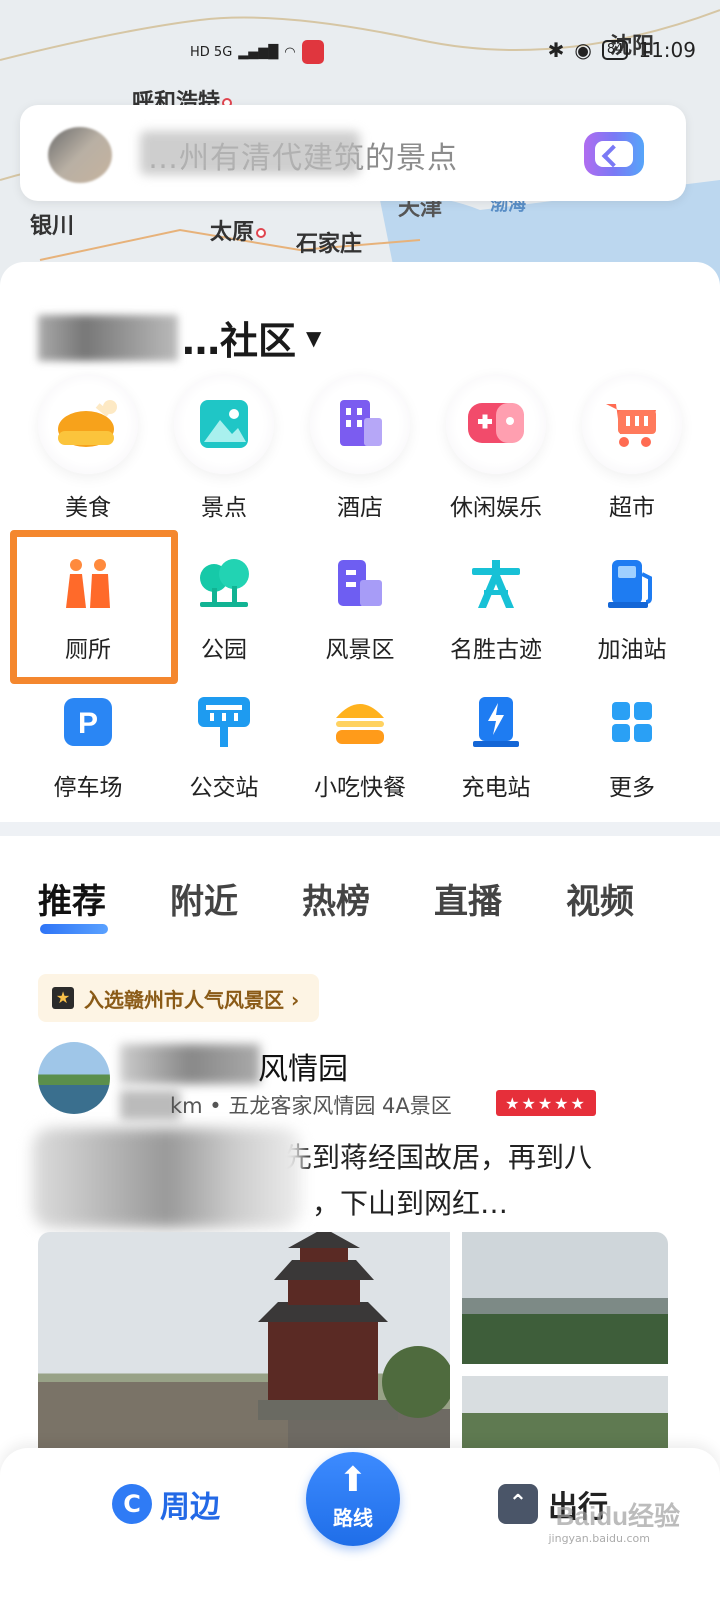  Describe the element at coordinates (496, 584) in the screenshot. I see `historic-site-icon` at that location.